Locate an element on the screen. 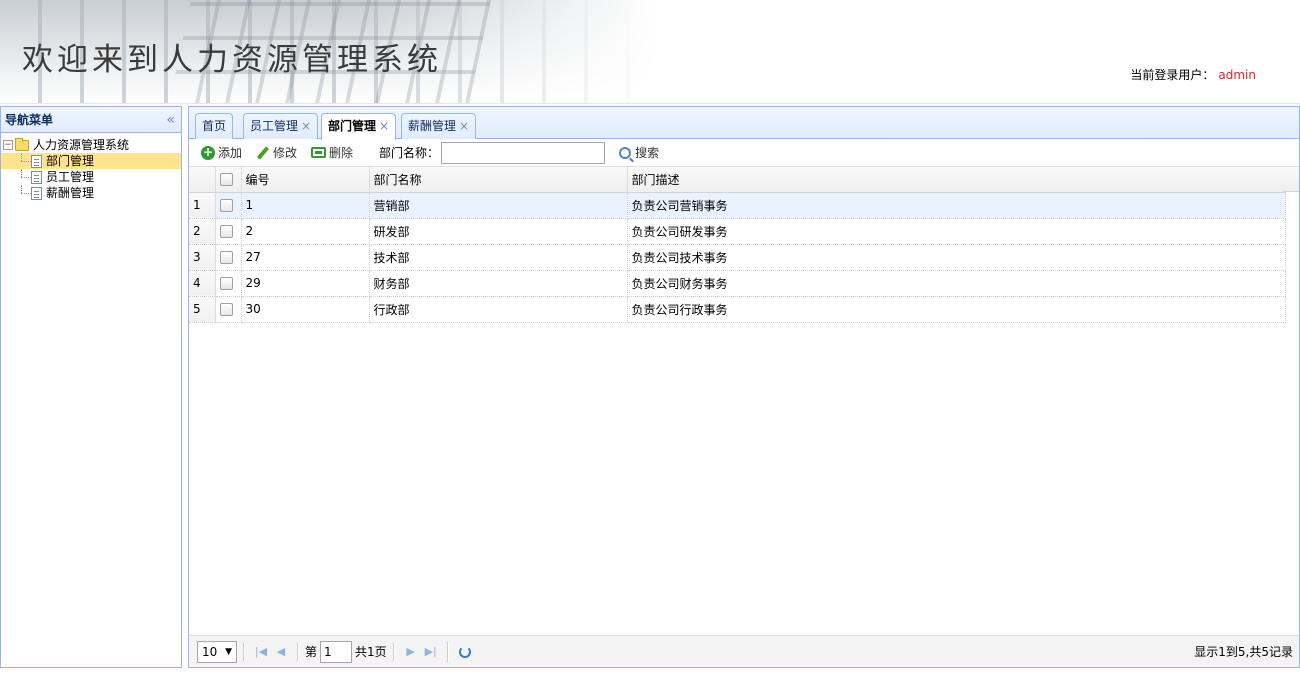 This screenshot has width=1300, height=700. tab-employee: 员工管理 × is located at coordinates (281, 126).